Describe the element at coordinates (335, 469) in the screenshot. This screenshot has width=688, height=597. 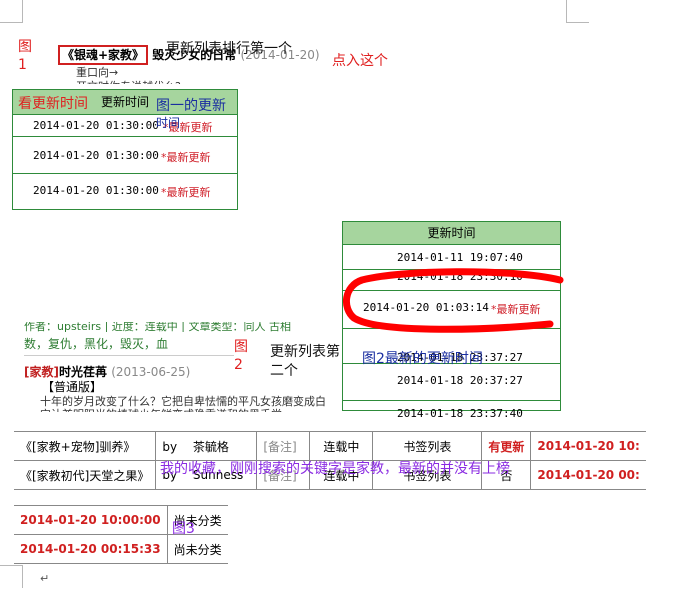
I see `table3-annot: 我的收藏，刚刚搜索的关键字是家教，最新的并没有上榜` at that location.